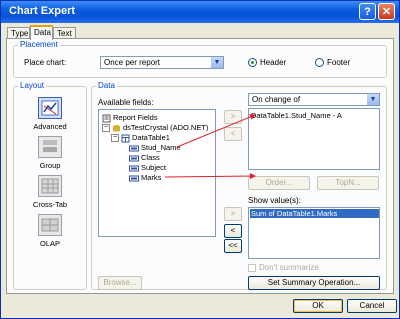  What do you see at coordinates (200, 12) in the screenshot?
I see `title-bar: Chart Expert ? ✕` at bounding box center [200, 12].